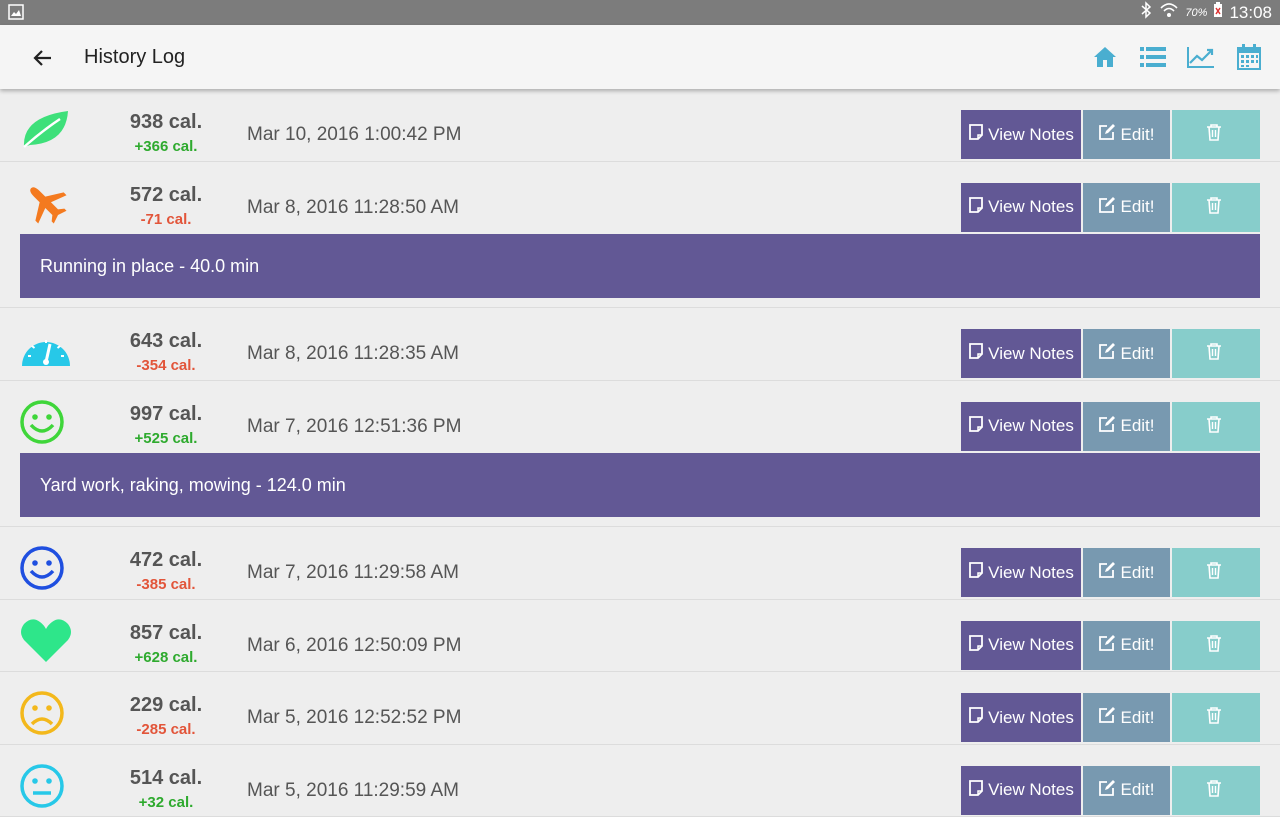  Describe the element at coordinates (353, 208) in the screenshot. I see `entry-datetime: Mar 8, 2016 11:28:50 AM` at that location.